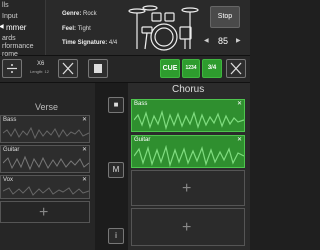 This screenshot has width=320, height=250. I want to click on drum-kit-icon, so click(164, 28).